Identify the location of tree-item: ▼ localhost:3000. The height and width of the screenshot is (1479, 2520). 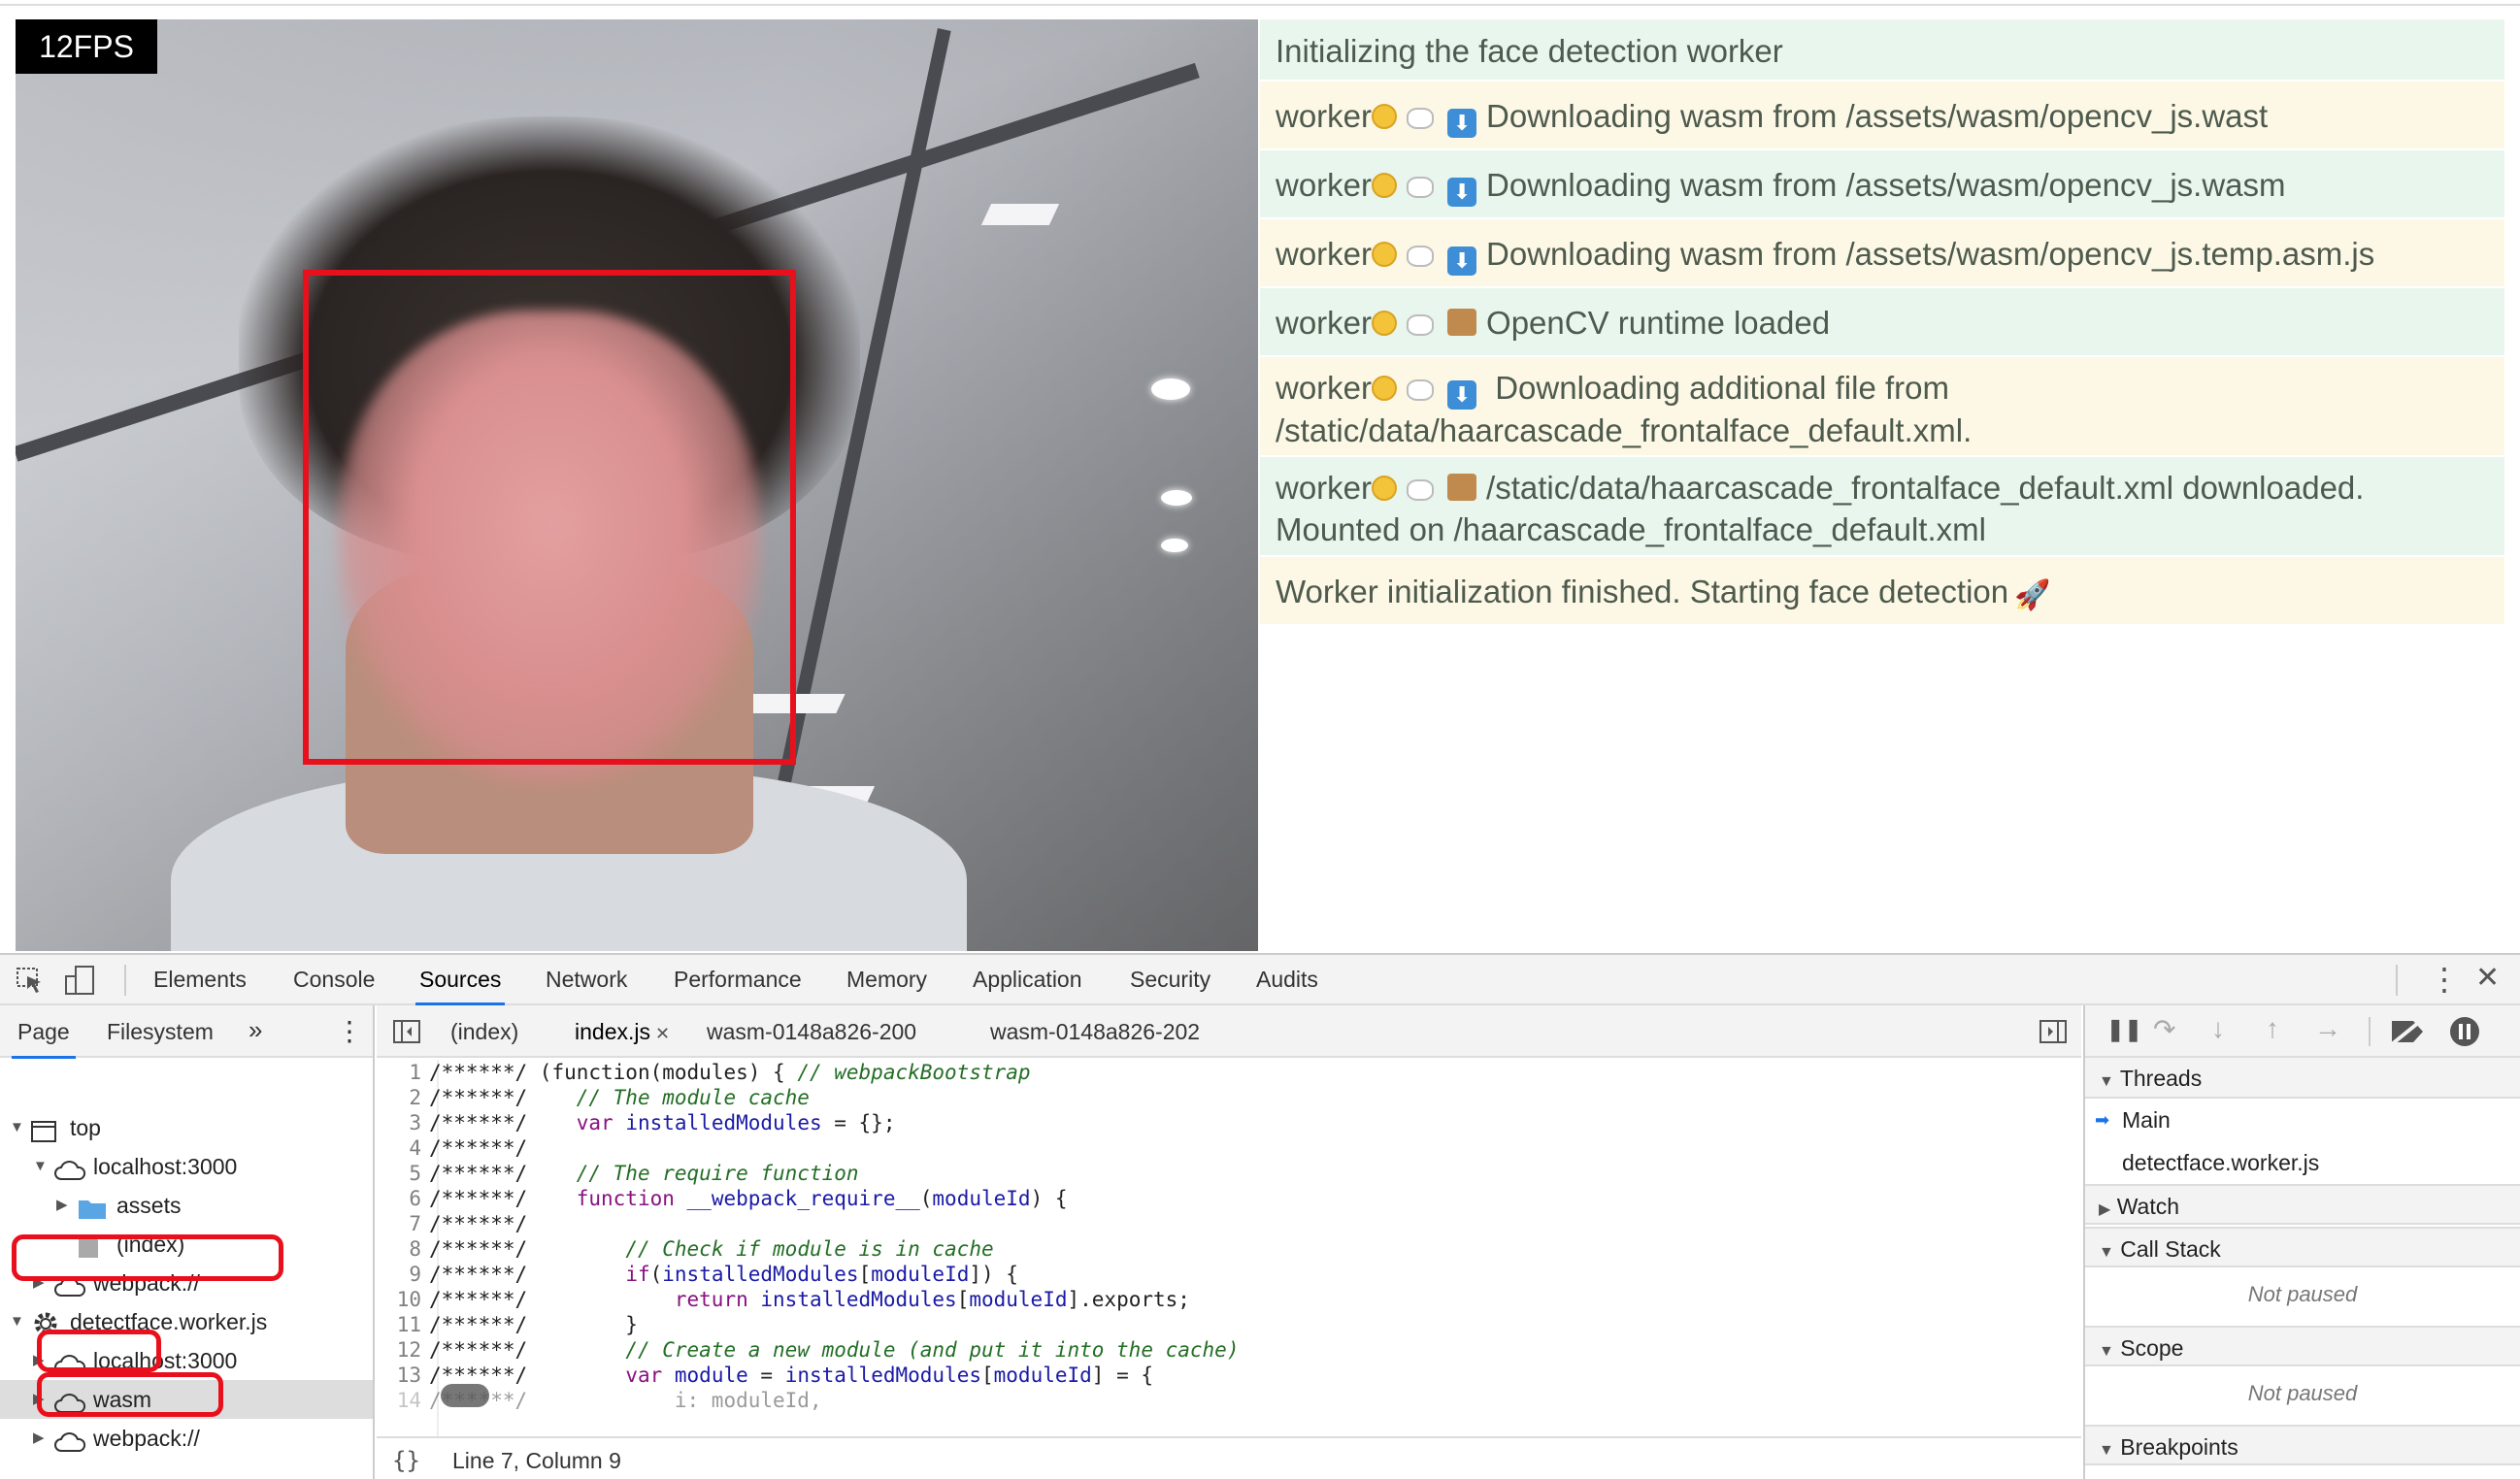
(186, 1166).